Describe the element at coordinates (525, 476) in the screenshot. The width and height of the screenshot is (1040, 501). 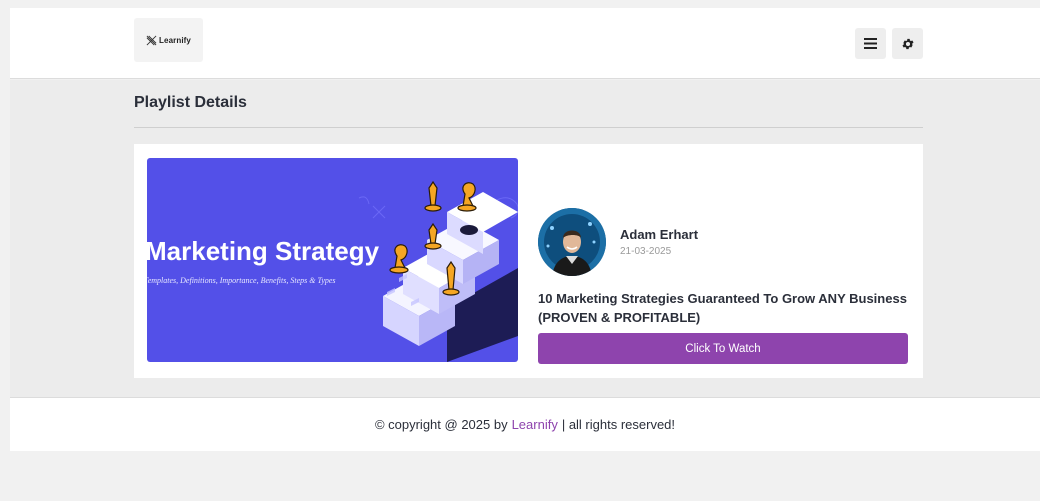
I see `bottom-strip` at that location.